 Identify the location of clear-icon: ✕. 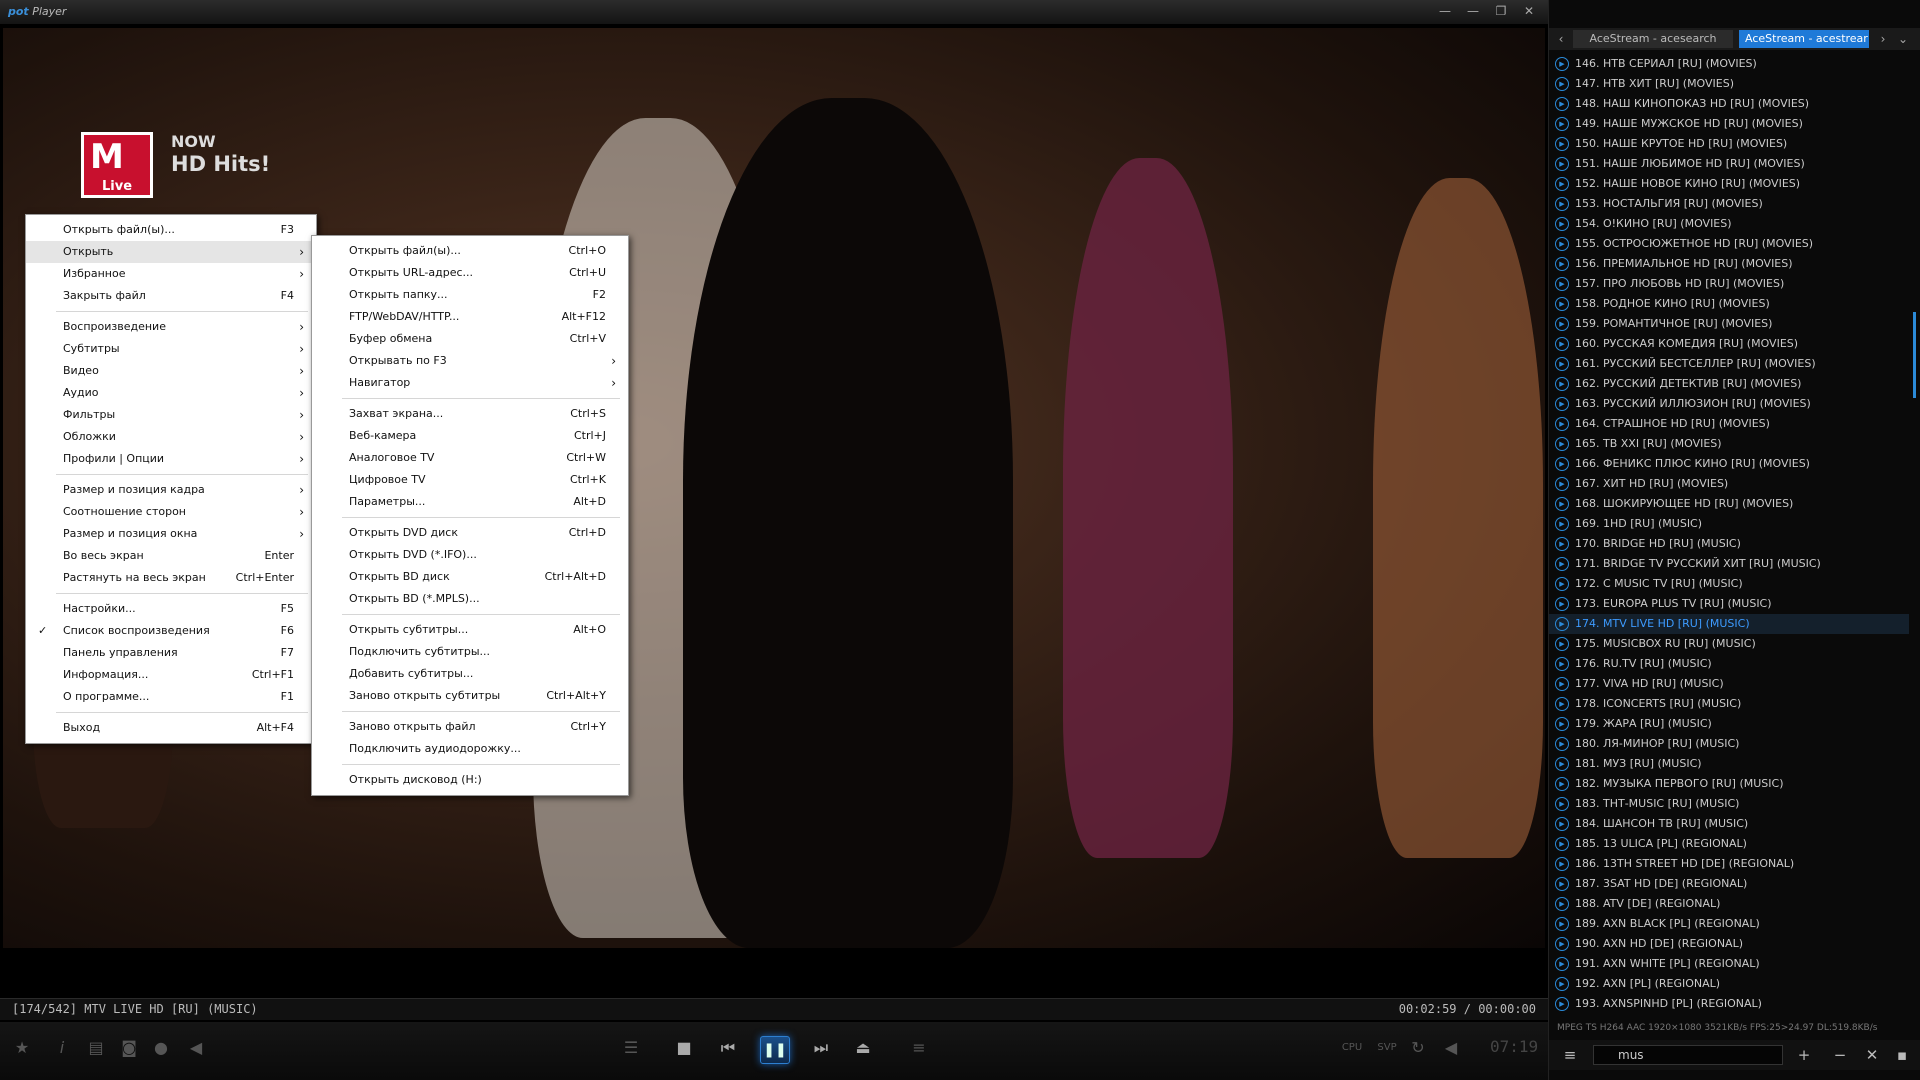
(1872, 1055).